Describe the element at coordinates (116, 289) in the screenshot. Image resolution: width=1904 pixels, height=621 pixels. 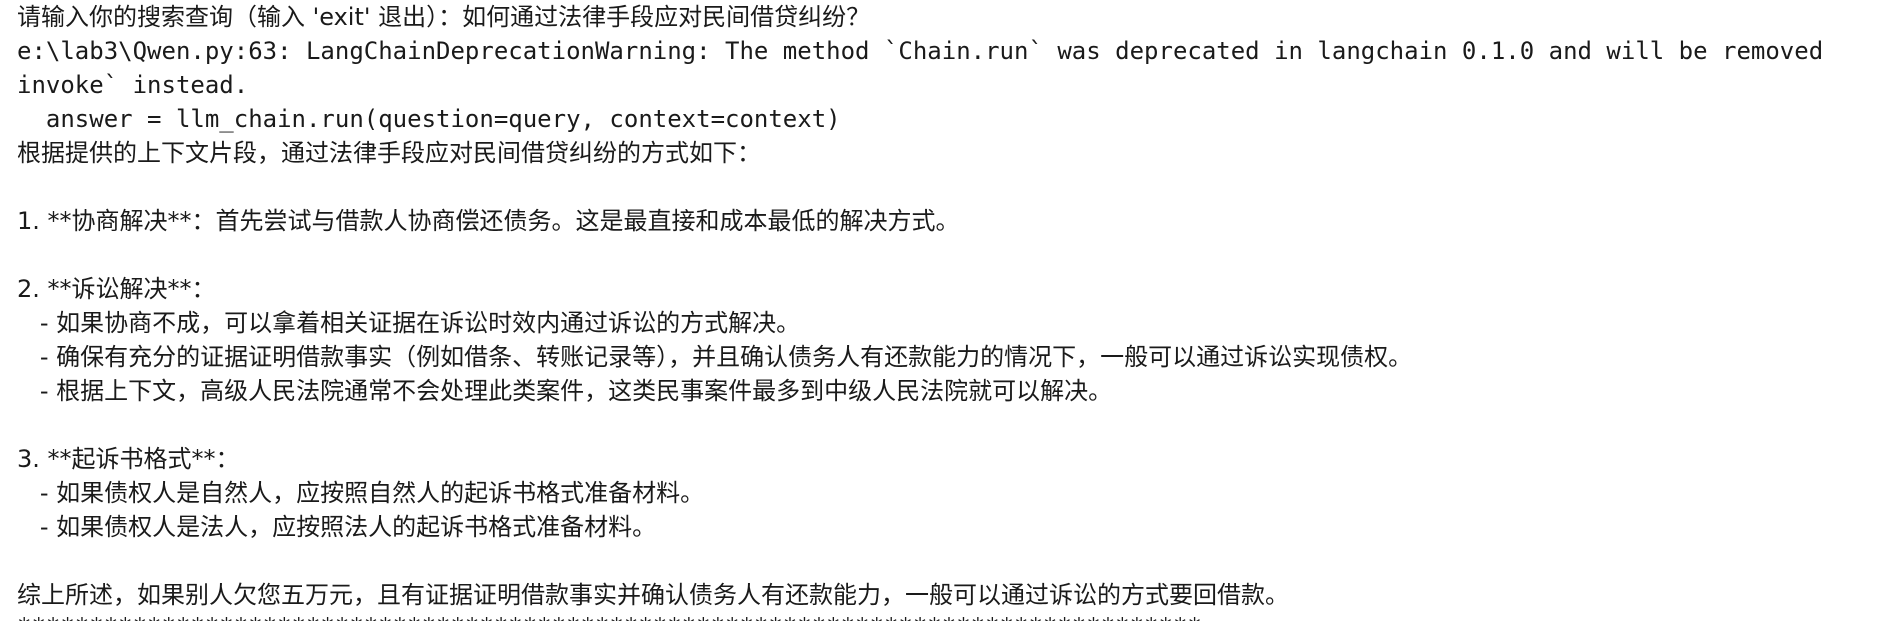
I see `answer-item-2-heading: 2. **诉讼解决**：` at that location.